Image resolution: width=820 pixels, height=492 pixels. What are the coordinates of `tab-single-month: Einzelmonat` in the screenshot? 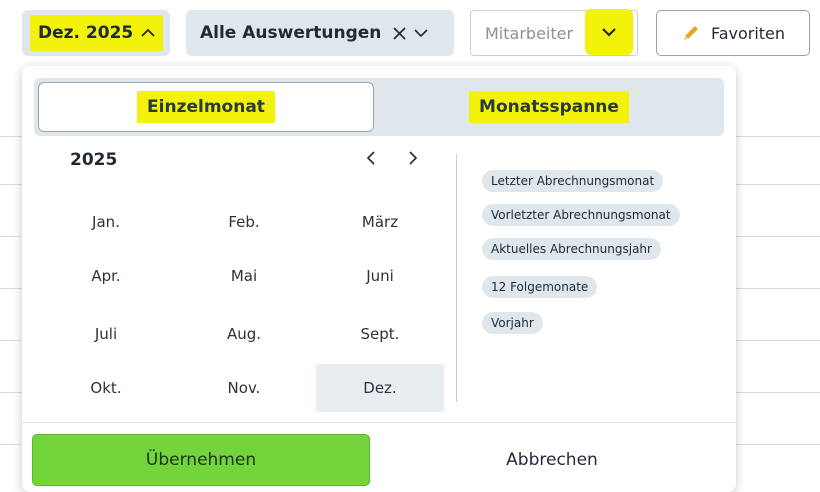 It's located at (206, 107).